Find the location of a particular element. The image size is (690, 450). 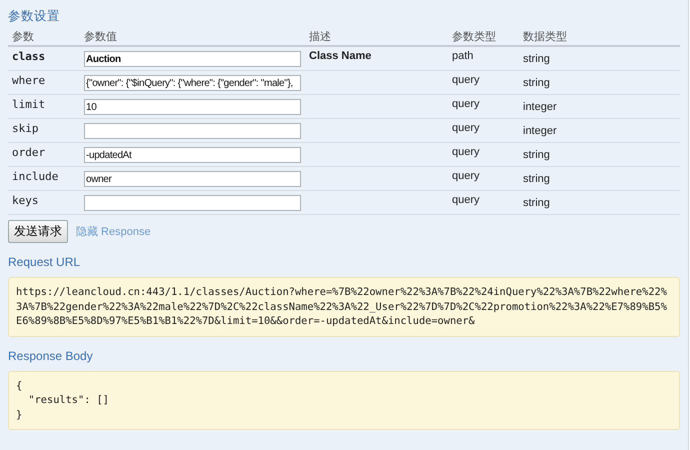

column-header: 参数值 is located at coordinates (100, 37).